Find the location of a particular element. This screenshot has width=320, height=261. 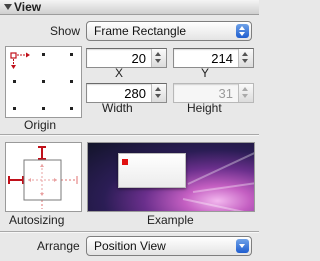

show-label: Show is located at coordinates (65, 31).